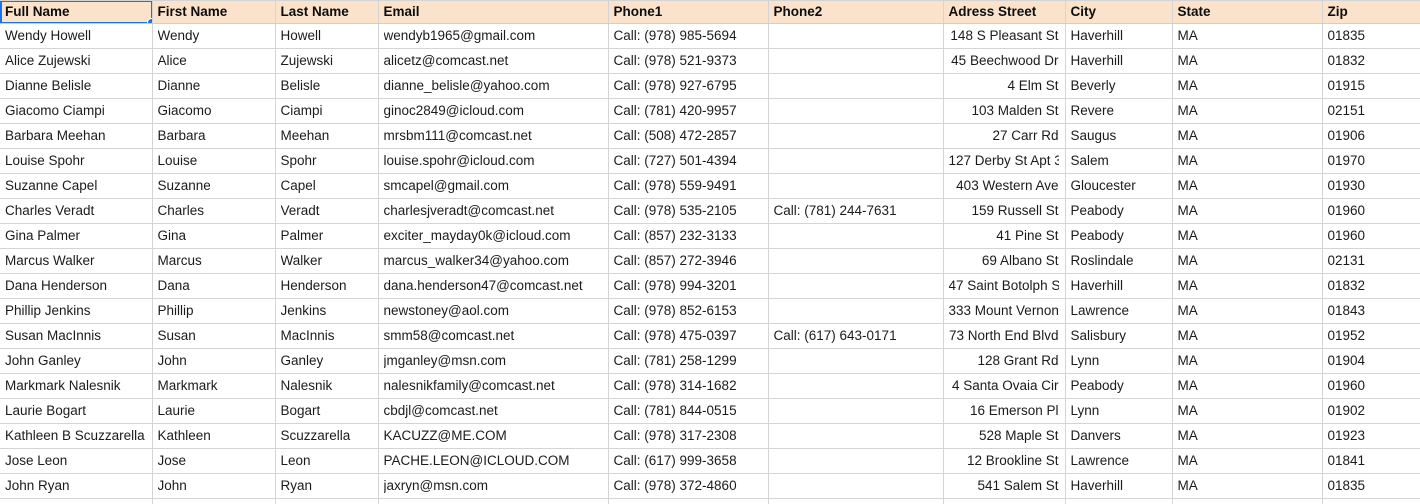 The width and height of the screenshot is (1420, 504). I want to click on cell-city: Lawrence, so click(1119, 461).